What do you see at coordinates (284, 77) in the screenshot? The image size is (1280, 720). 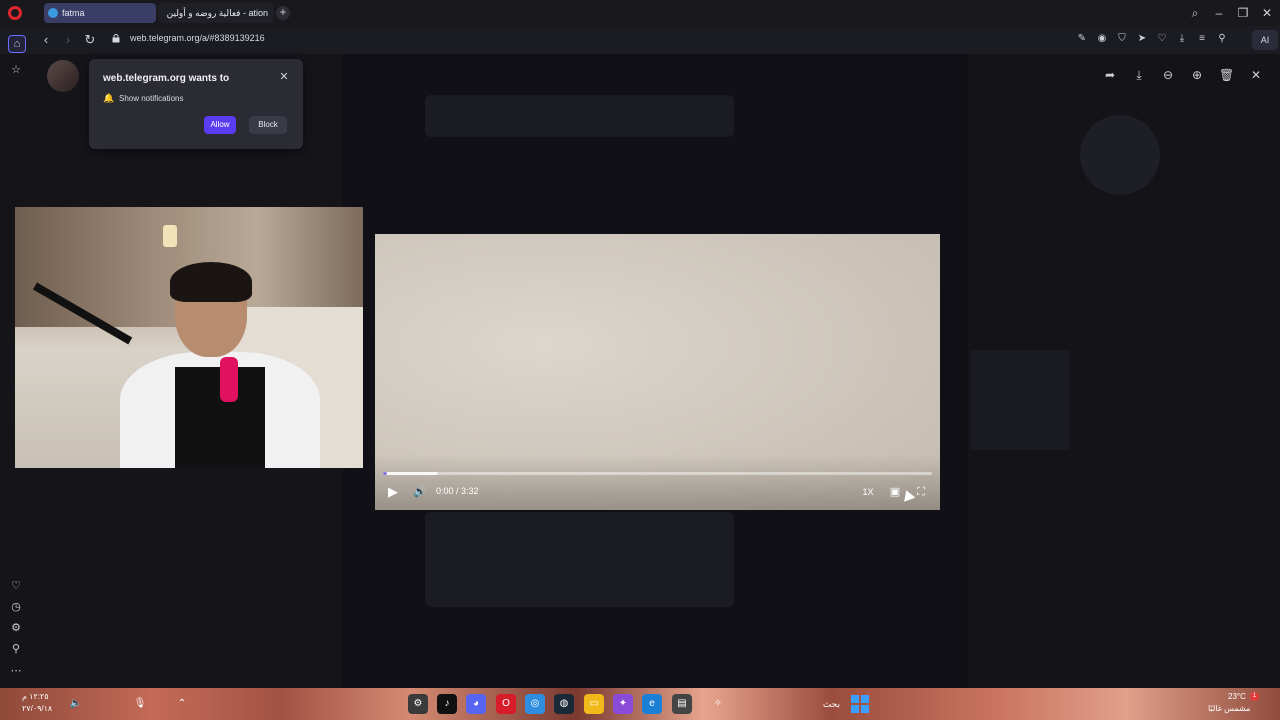 I see `close-icon: ✕` at bounding box center [284, 77].